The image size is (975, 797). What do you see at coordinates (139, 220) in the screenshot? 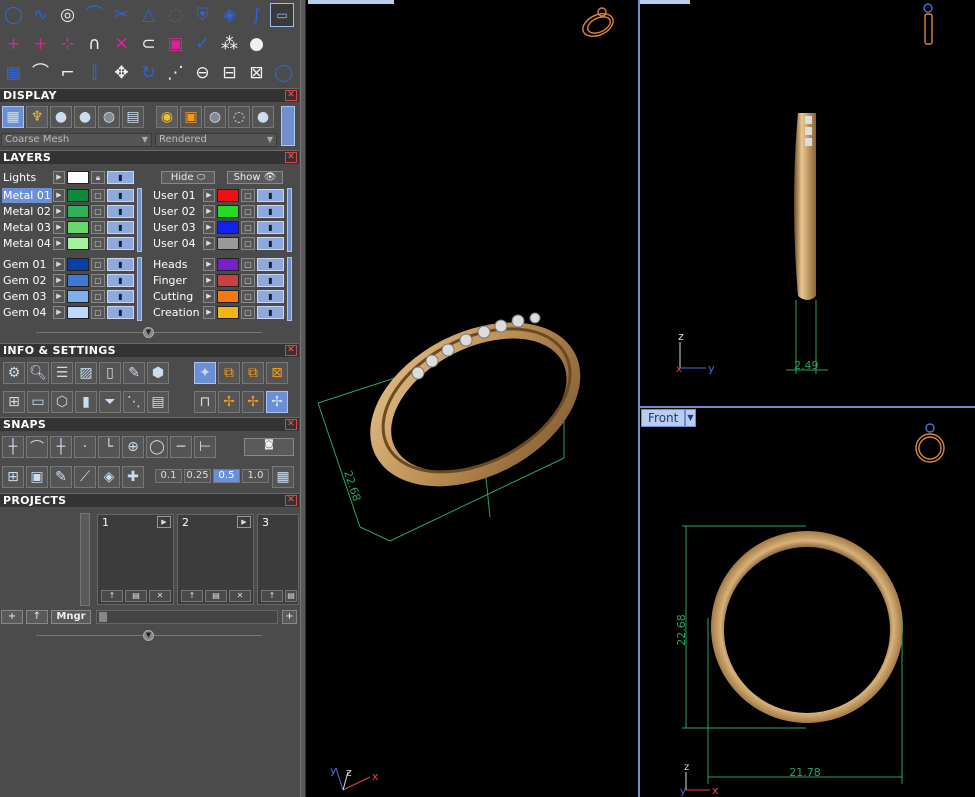
I see `layers-scroll-left` at bounding box center [139, 220].